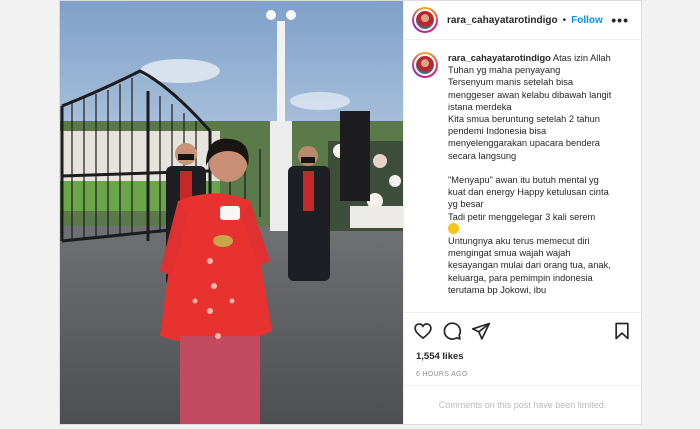 This screenshot has height=429, width=700. Describe the element at coordinates (620, 20) in the screenshot. I see `more-options-icon: •••` at that location.